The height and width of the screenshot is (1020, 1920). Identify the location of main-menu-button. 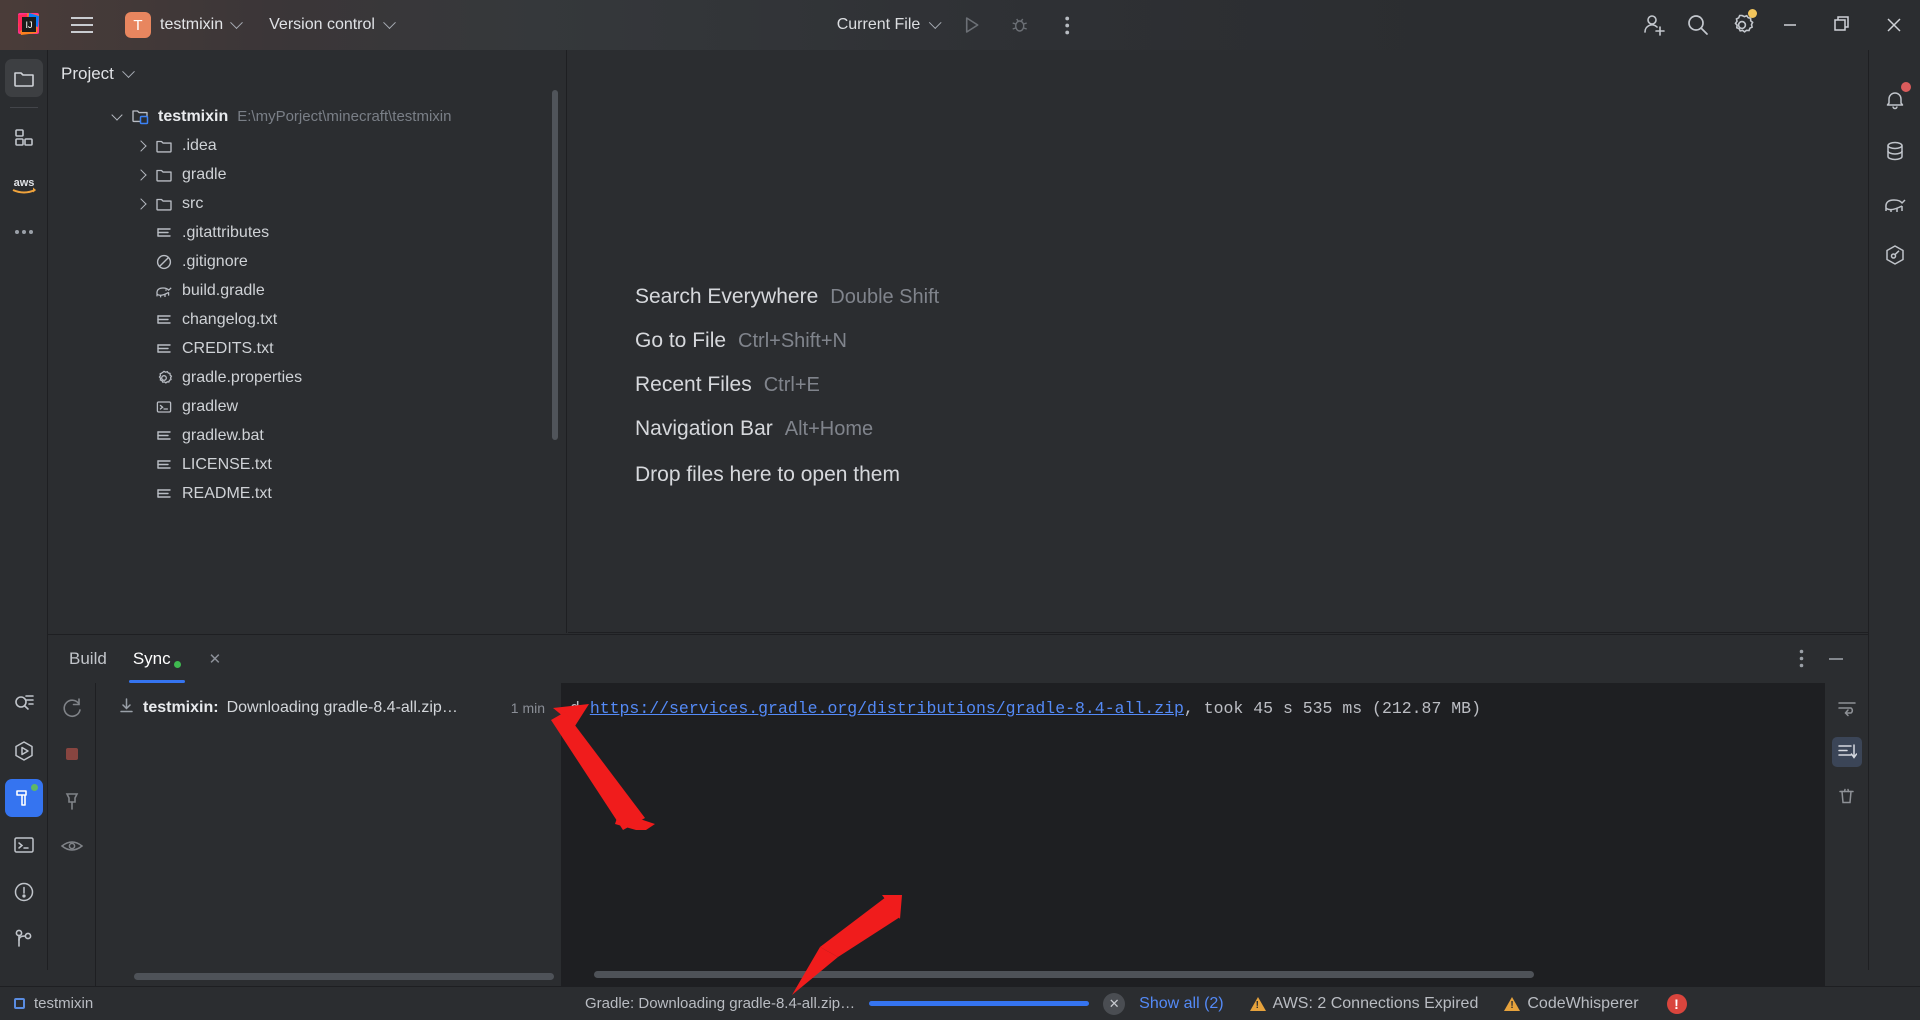
(82, 25).